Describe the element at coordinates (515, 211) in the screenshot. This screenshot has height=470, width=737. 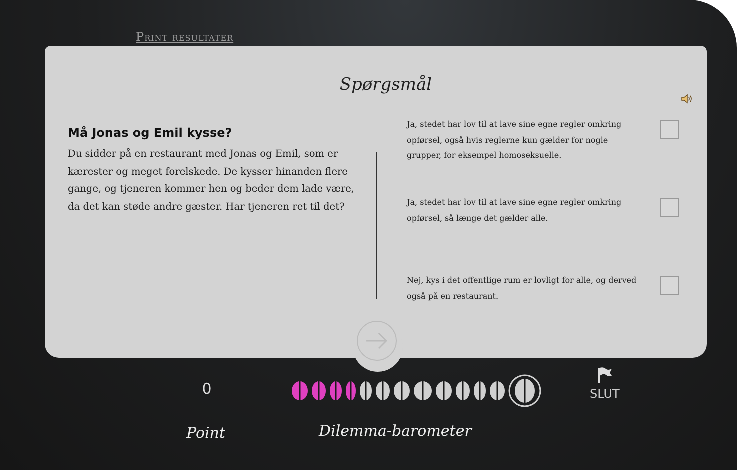
I see `answer-text: Ja, stedet har lov til at lave sine egne regler omkring opførsel, så længe det gælder alle.` at that location.